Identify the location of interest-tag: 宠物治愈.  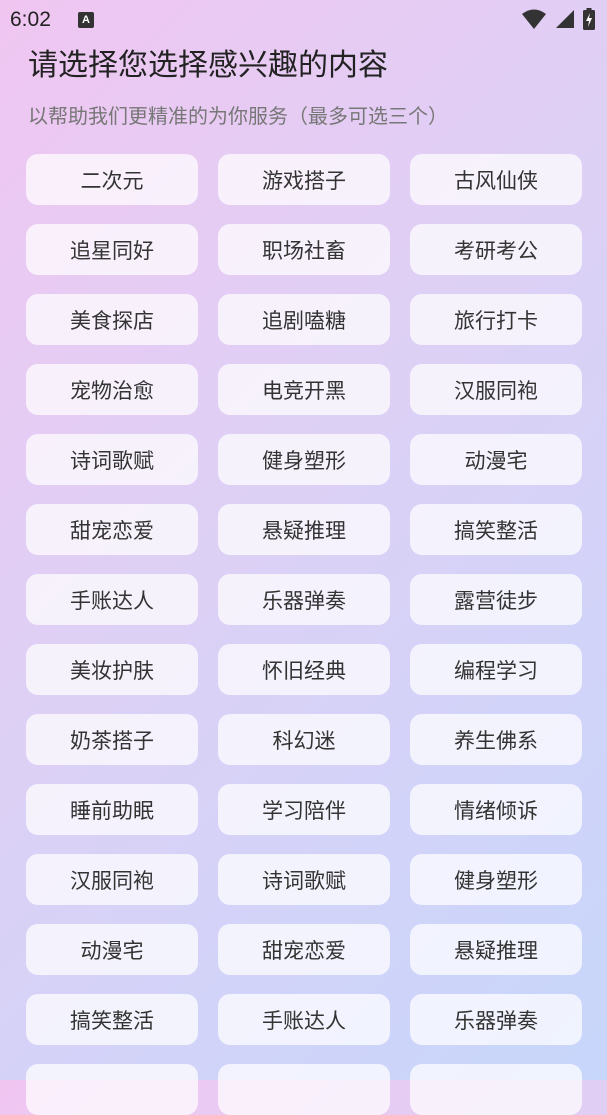
(112, 389).